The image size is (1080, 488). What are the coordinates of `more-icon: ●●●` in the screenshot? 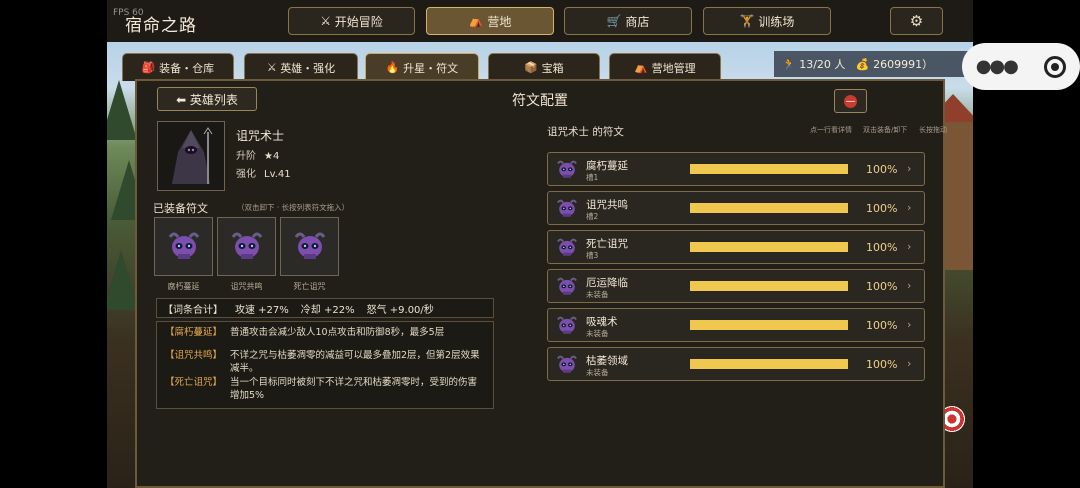 It's located at (997, 66).